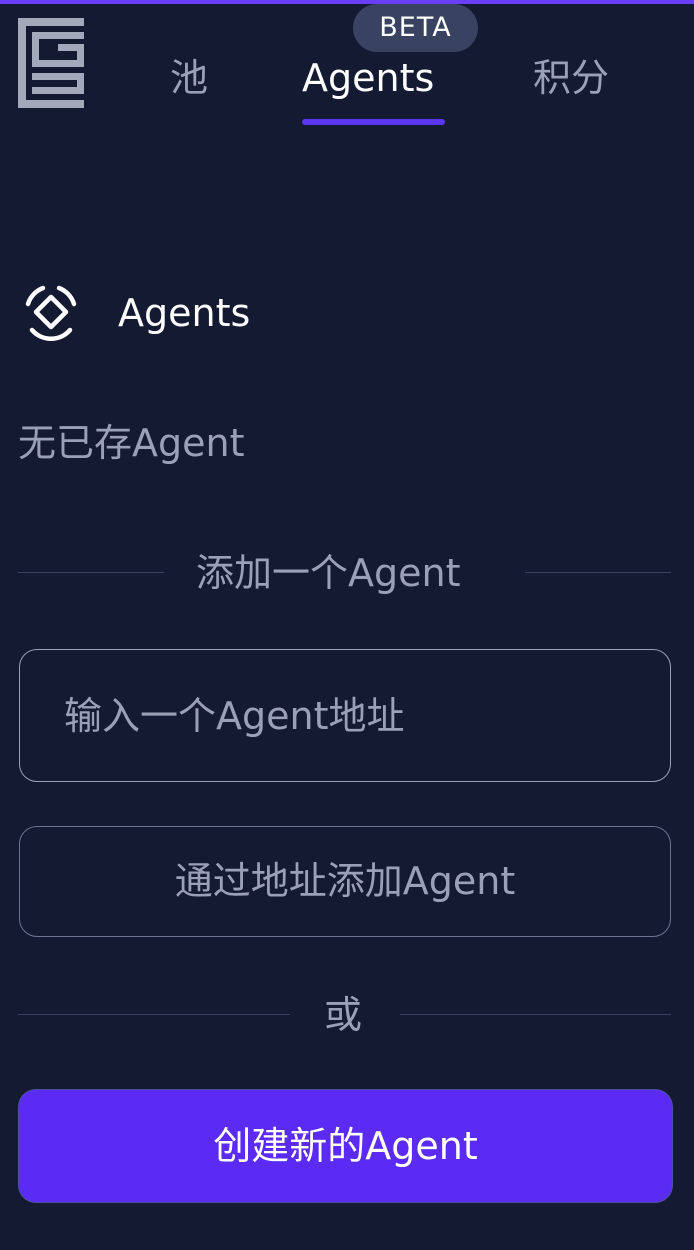  Describe the element at coordinates (535, 1014) in the screenshot. I see `or-divider-line-right` at that location.